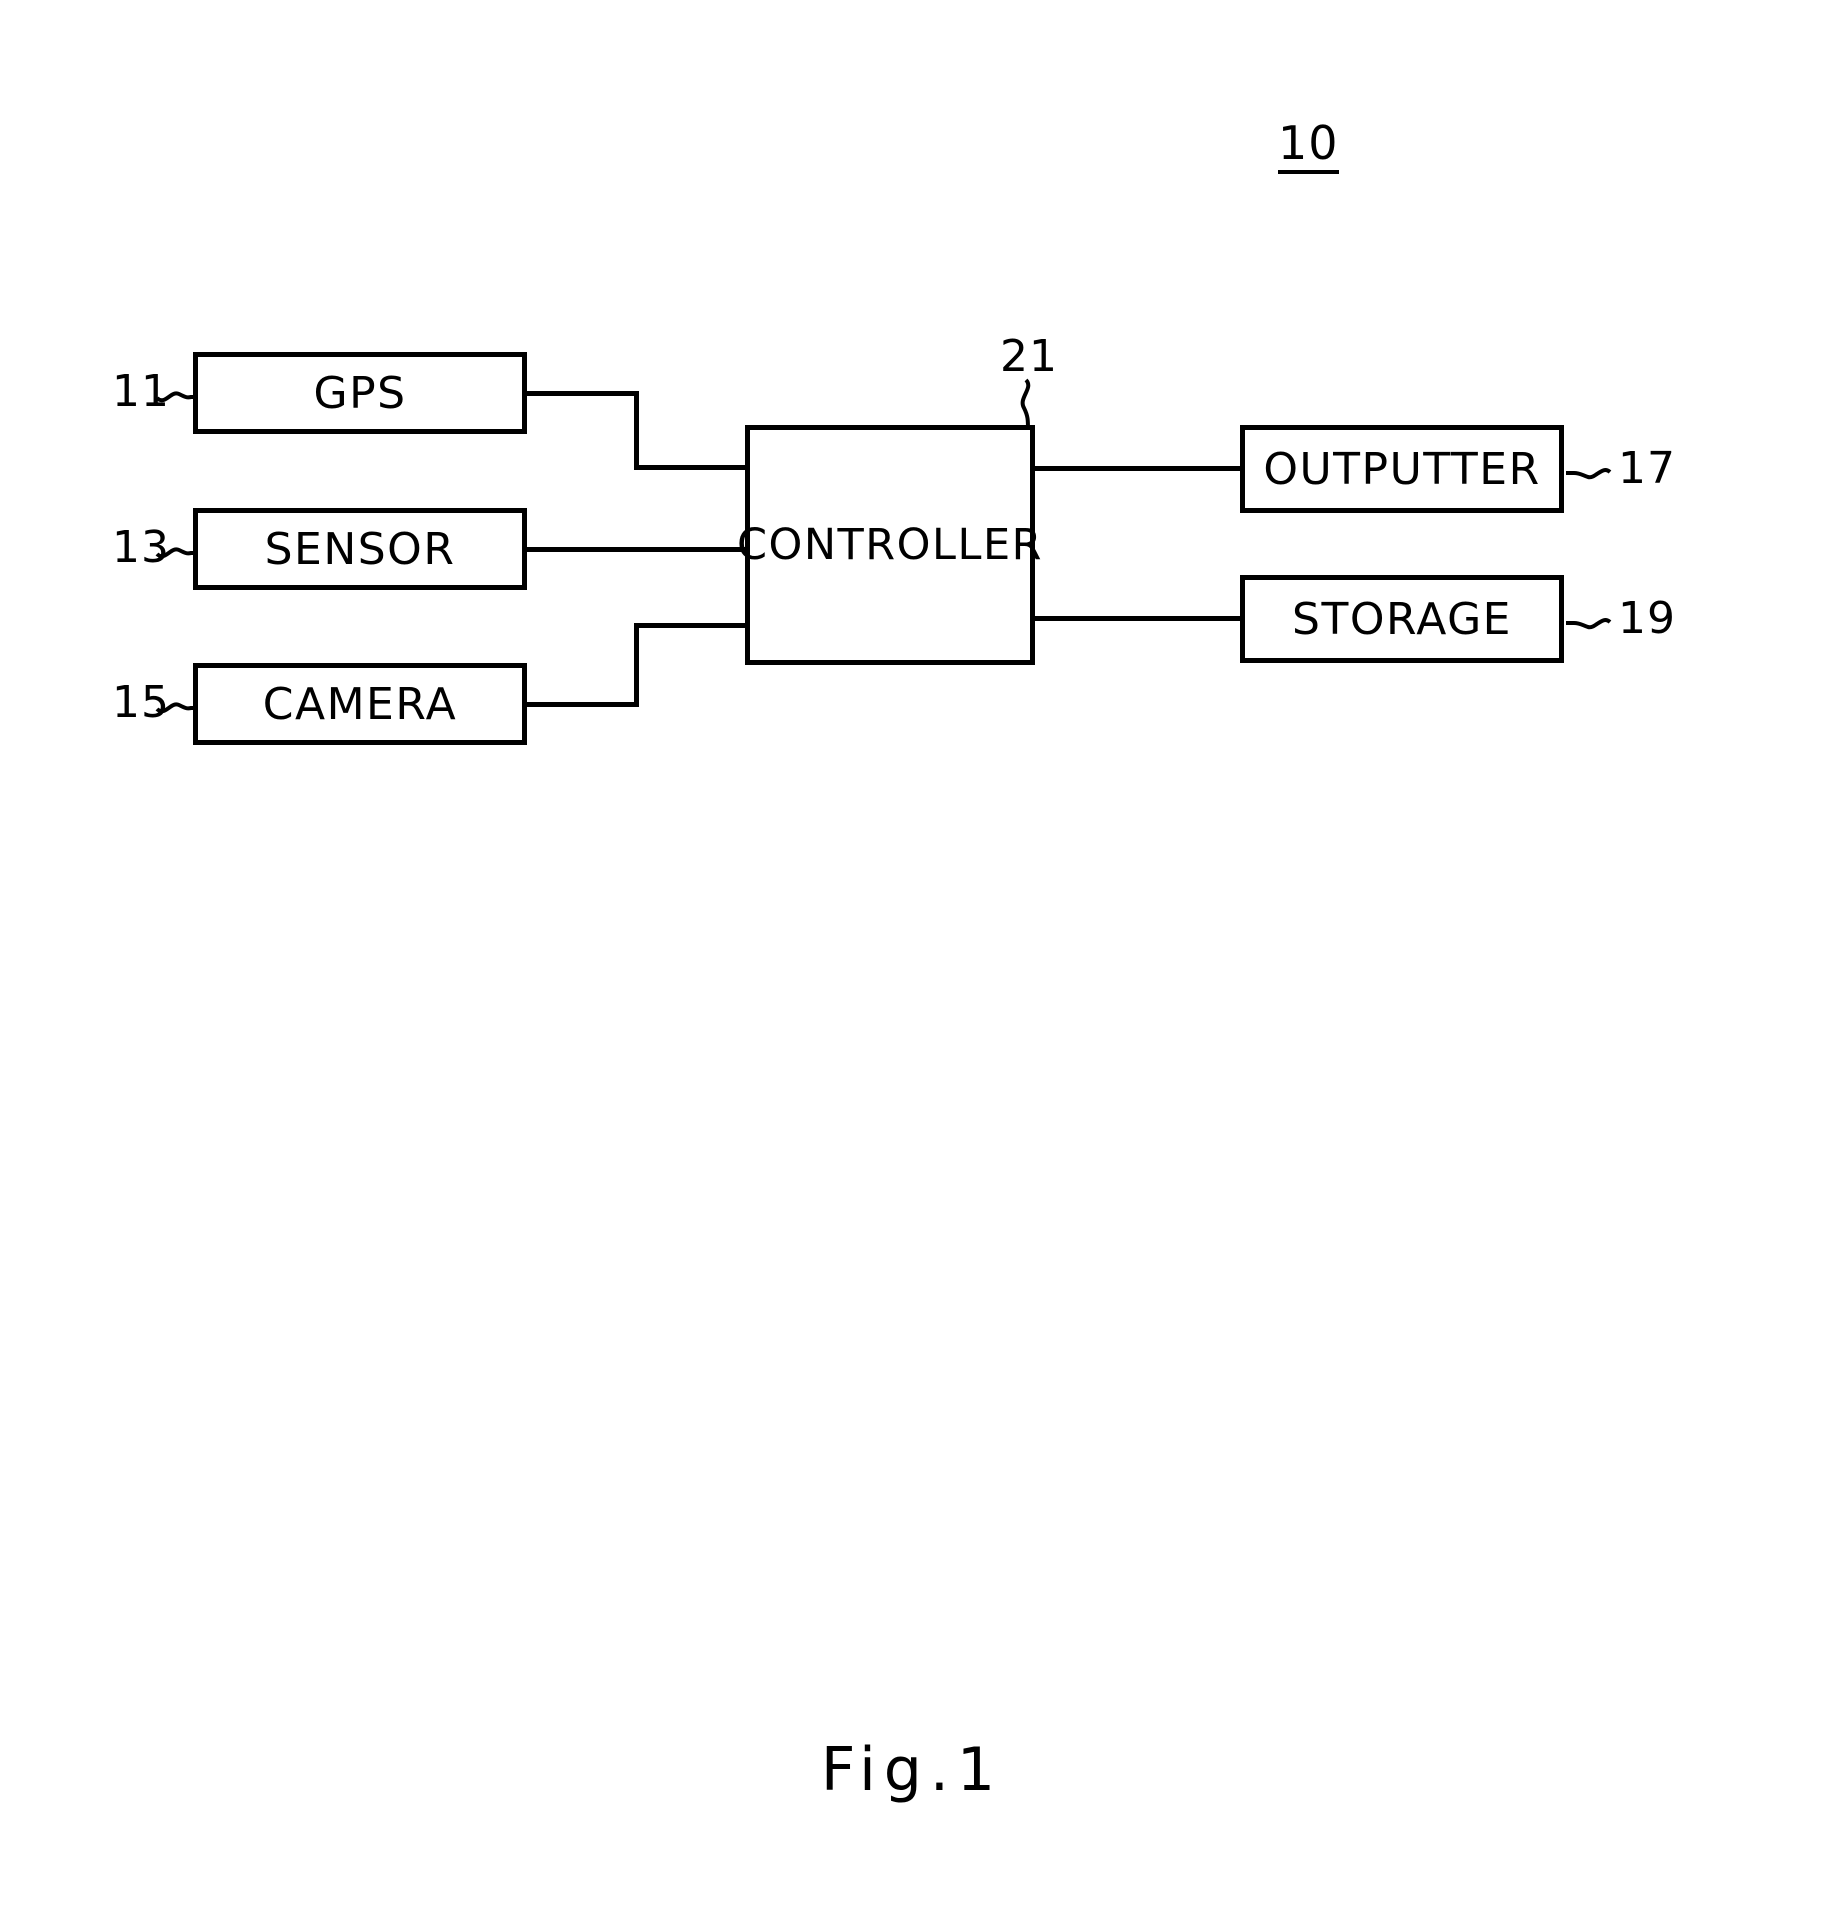  I want to click on reference-numeral-controller: 21, so click(1029, 356).